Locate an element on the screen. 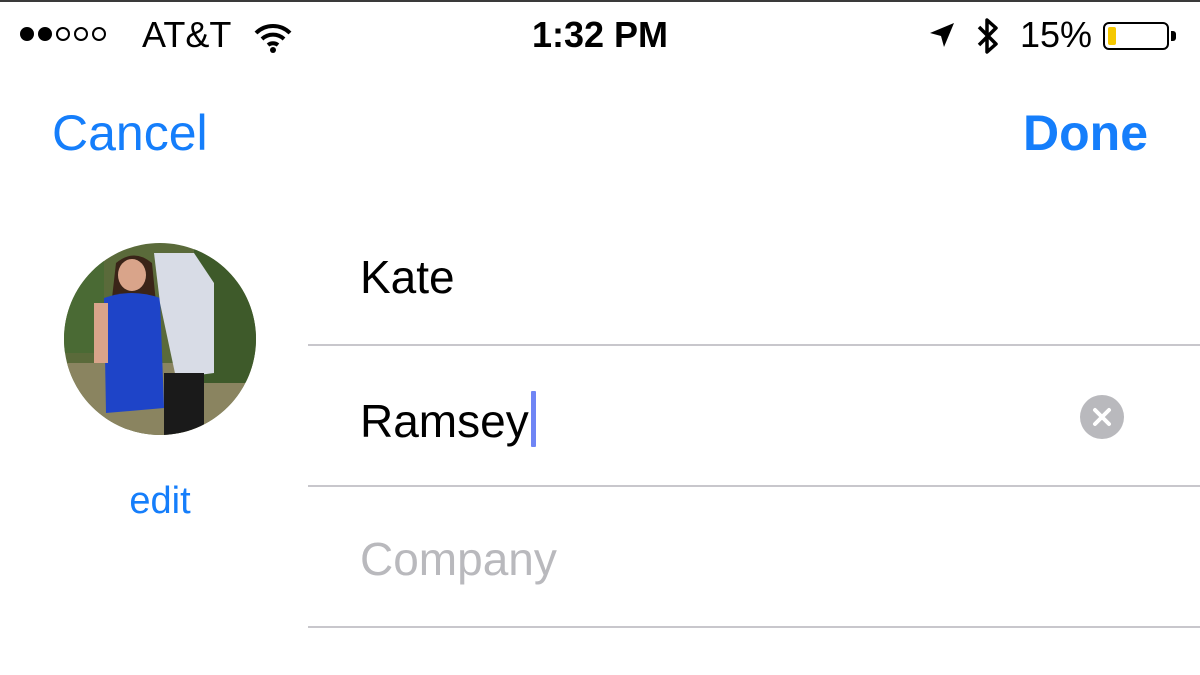 This screenshot has width=1200, height=675. bluetooth-icon is located at coordinates (988, 38).